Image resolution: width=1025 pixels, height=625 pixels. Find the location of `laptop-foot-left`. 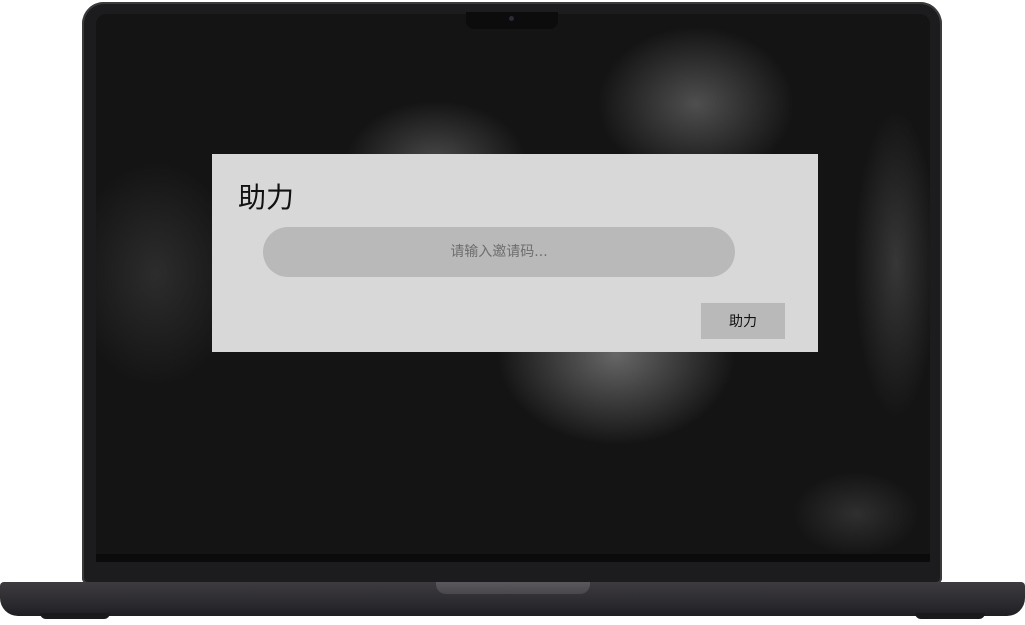

laptop-foot-left is located at coordinates (75, 616).